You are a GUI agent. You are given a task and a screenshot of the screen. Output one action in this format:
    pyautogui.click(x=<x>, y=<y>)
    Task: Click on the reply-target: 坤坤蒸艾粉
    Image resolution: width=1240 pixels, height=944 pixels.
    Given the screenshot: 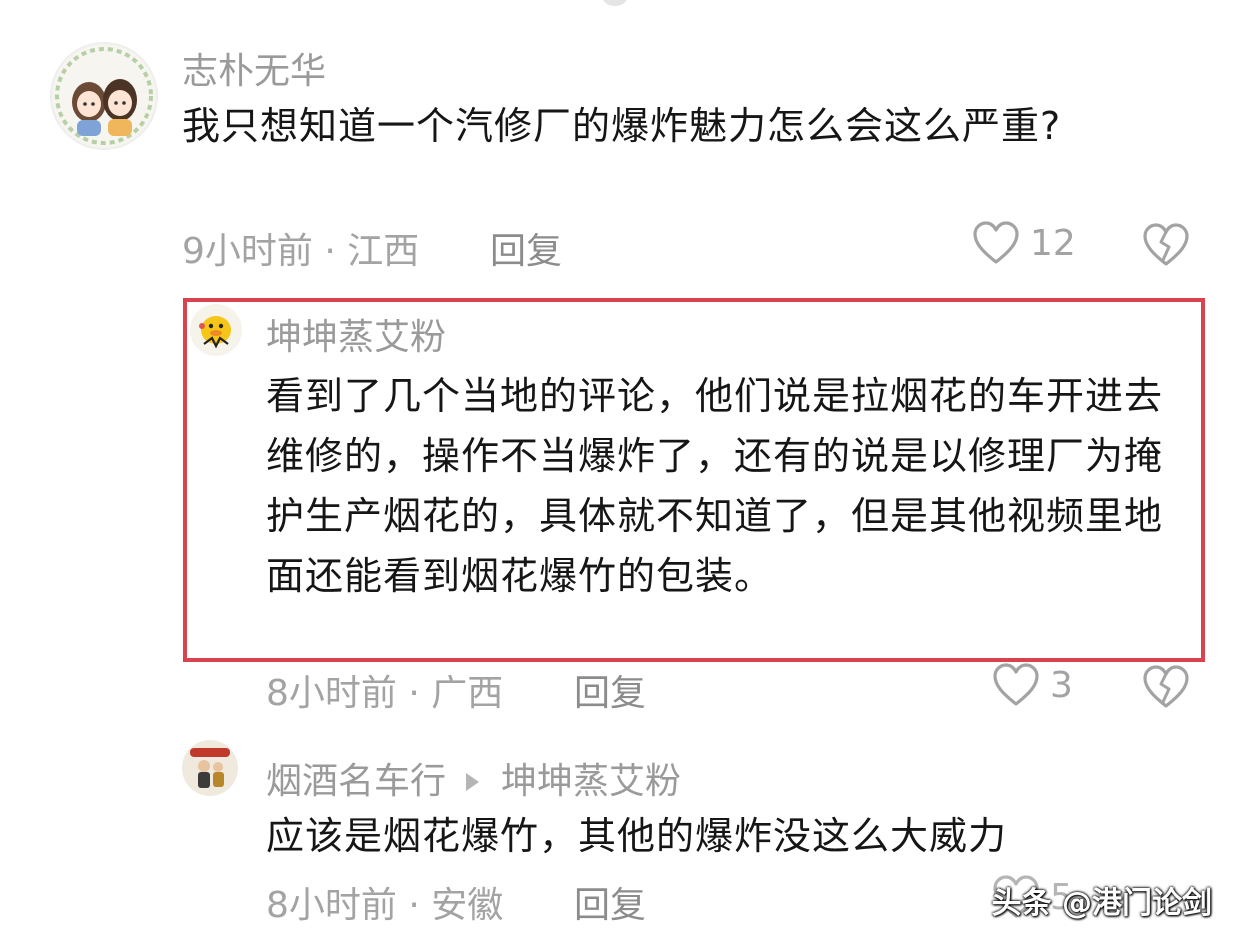 What is the action you would take?
    pyautogui.click(x=591, y=781)
    